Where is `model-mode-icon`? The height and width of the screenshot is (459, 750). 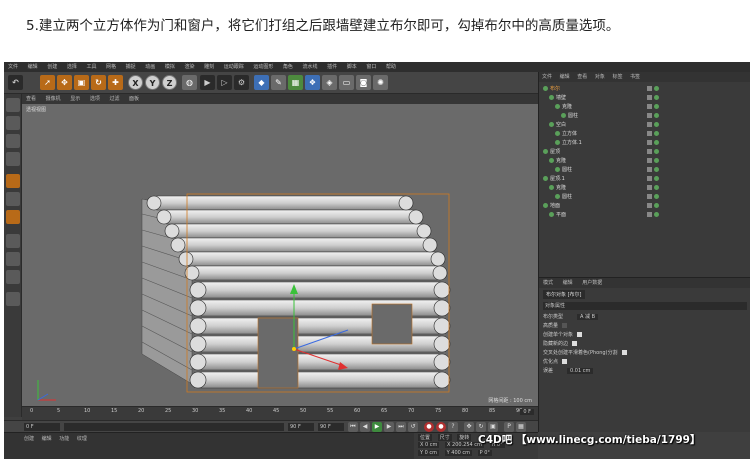
model-mode-icon is located at coordinates (13, 123).